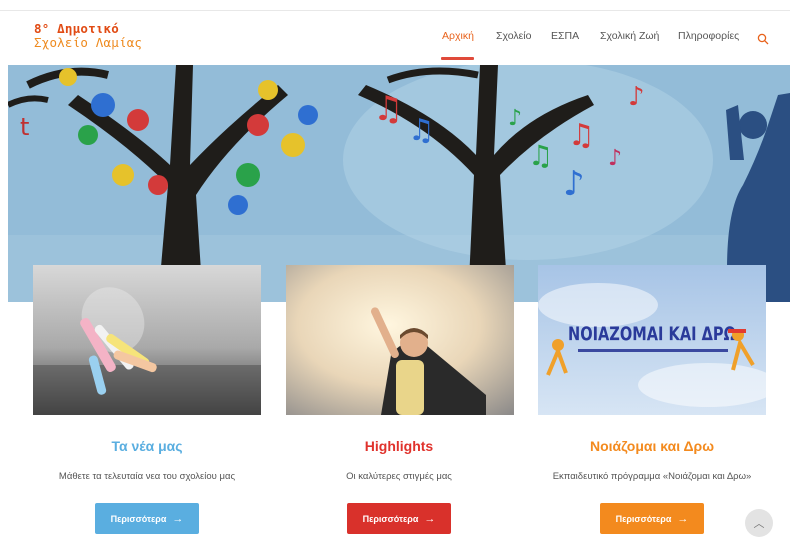 The image size is (790, 544). I want to click on nav-item-espa: ΕΣΠΑ, so click(565, 36).